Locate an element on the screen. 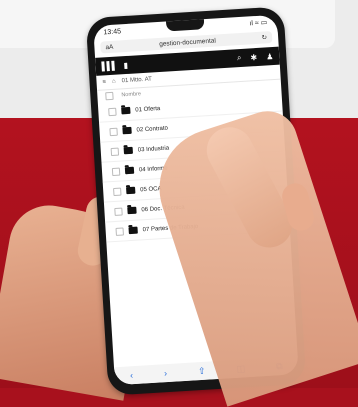 Image resolution: width=358 pixels, height=407 pixels. user-icon: ♟ is located at coordinates (270, 56).